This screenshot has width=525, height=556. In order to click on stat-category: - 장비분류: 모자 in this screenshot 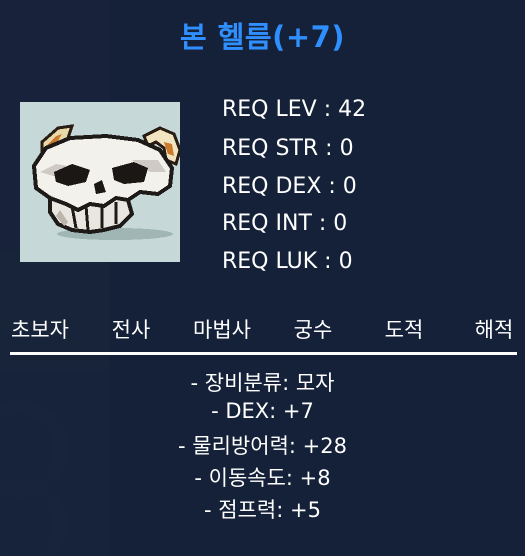, I will do `click(262, 383)`.